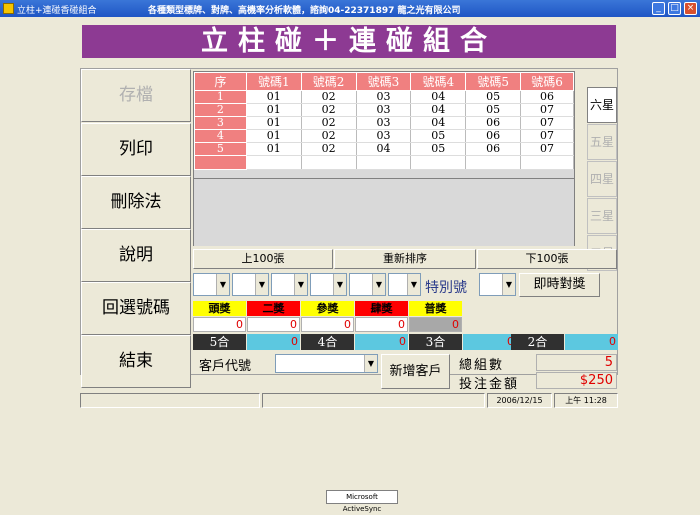  What do you see at coordinates (519, 400) in the screenshot?
I see `status-date: 2006/12/15` at bounding box center [519, 400].